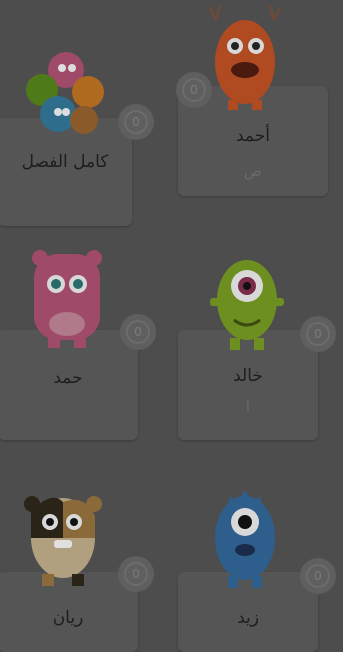  What do you see at coordinates (63, 541) in the screenshot?
I see `calico-monster-icon` at bounding box center [63, 541].